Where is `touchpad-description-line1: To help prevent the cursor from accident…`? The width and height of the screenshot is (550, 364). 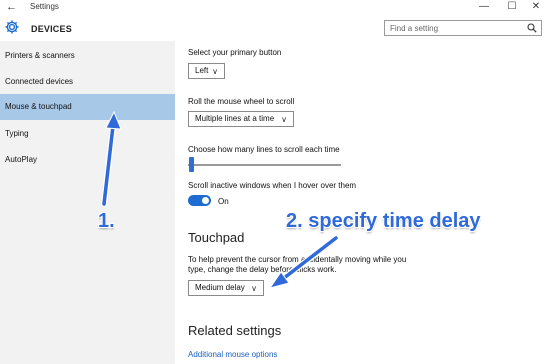 touchpad-description-line1: To help prevent the cursor from accident… is located at coordinates (297, 259).